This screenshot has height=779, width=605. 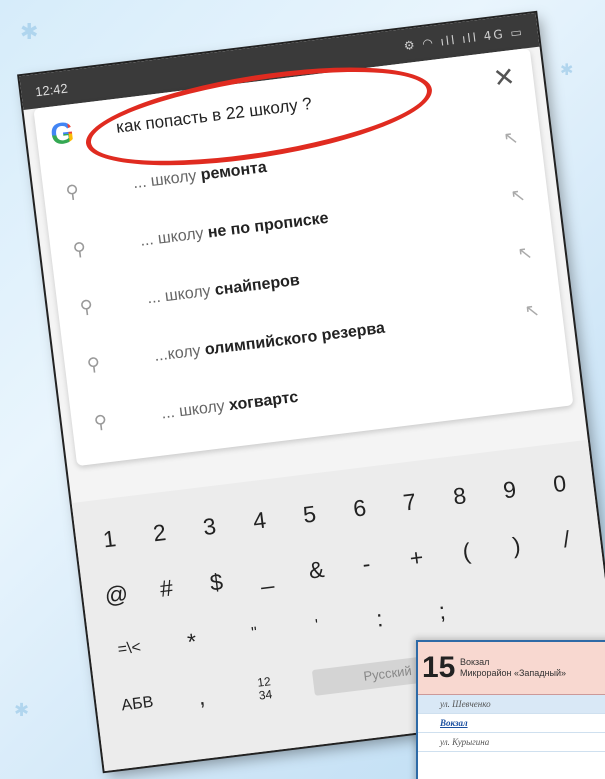 What do you see at coordinates (129, 649) in the screenshot?
I see `key-more-symbols: =\<` at bounding box center [129, 649].